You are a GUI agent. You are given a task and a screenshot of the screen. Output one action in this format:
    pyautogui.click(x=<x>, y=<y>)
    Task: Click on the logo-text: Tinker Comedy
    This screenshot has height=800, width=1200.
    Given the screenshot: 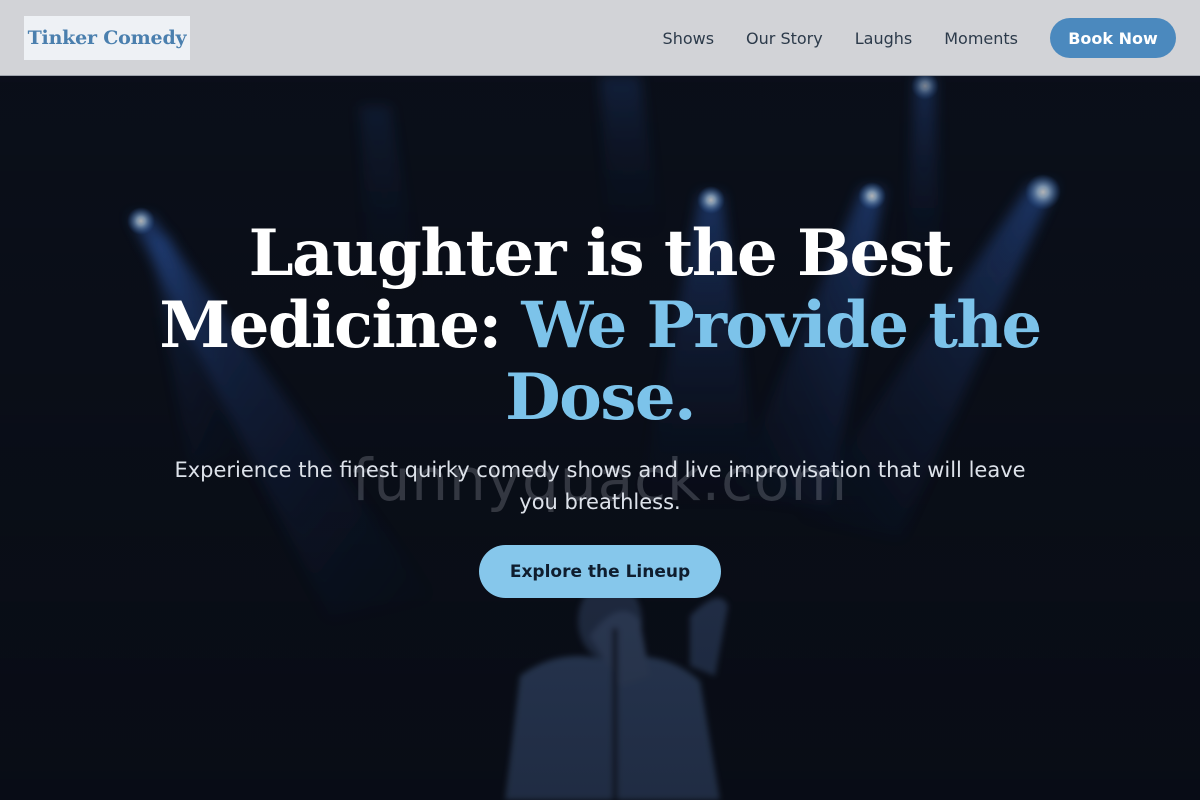 What is the action you would take?
    pyautogui.click(x=107, y=38)
    